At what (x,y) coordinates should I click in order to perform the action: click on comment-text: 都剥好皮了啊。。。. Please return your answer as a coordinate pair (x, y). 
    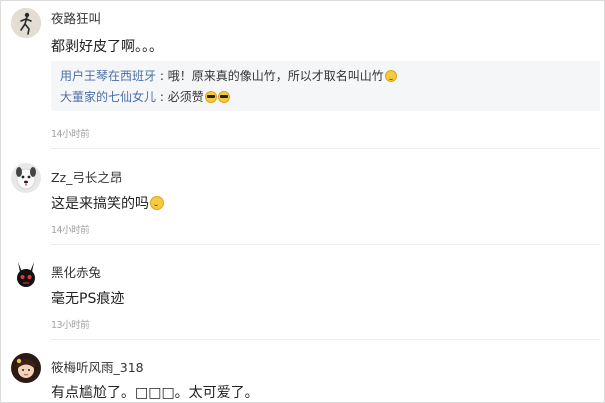
    Looking at the image, I should click on (107, 47).